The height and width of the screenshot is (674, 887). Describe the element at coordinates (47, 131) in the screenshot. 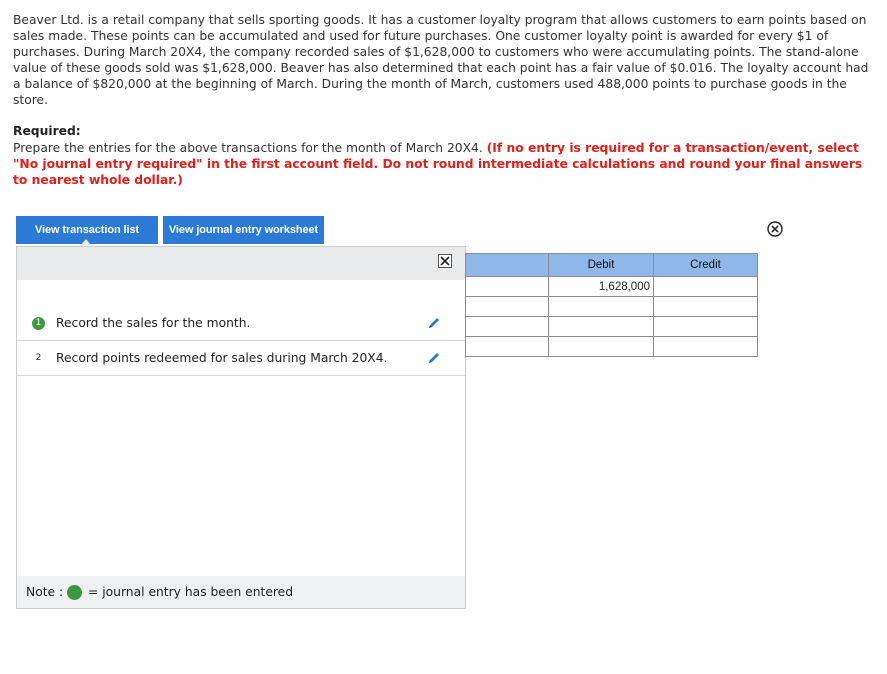

I see `required-heading: Required:` at that location.